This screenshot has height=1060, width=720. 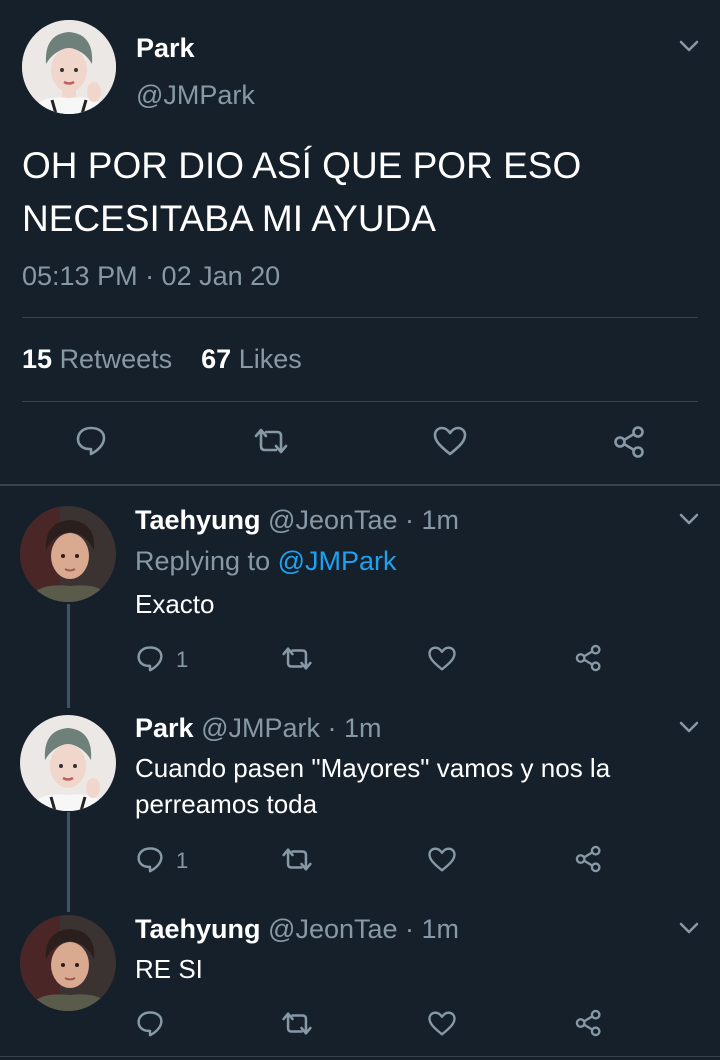 What do you see at coordinates (165, 48) in the screenshot?
I see `author-display-name: Park` at bounding box center [165, 48].